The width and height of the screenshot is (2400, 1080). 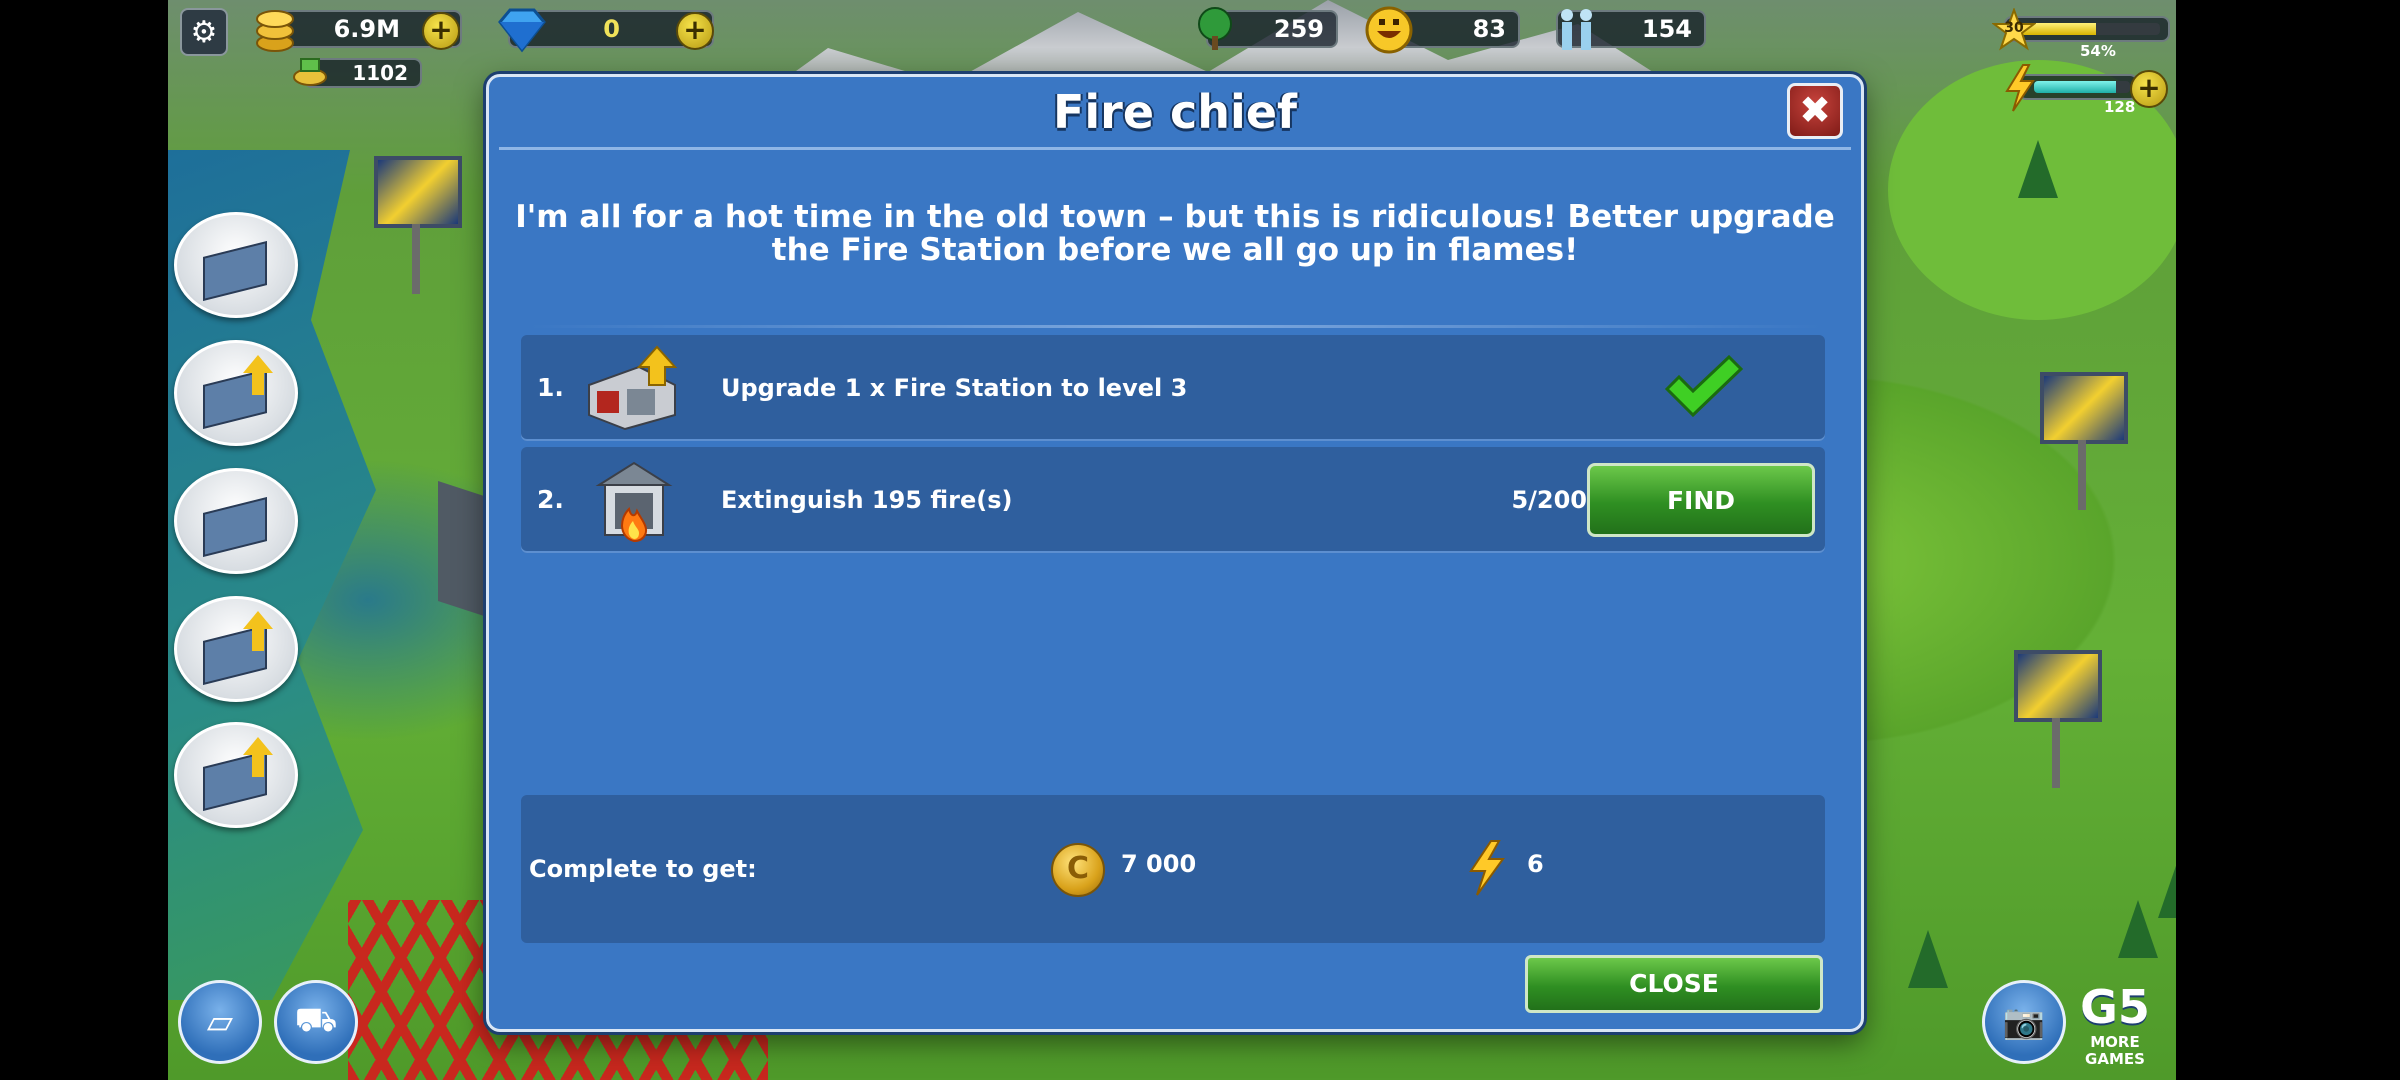 I want to click on fire-station-upgrade-icon, so click(x=634, y=388).